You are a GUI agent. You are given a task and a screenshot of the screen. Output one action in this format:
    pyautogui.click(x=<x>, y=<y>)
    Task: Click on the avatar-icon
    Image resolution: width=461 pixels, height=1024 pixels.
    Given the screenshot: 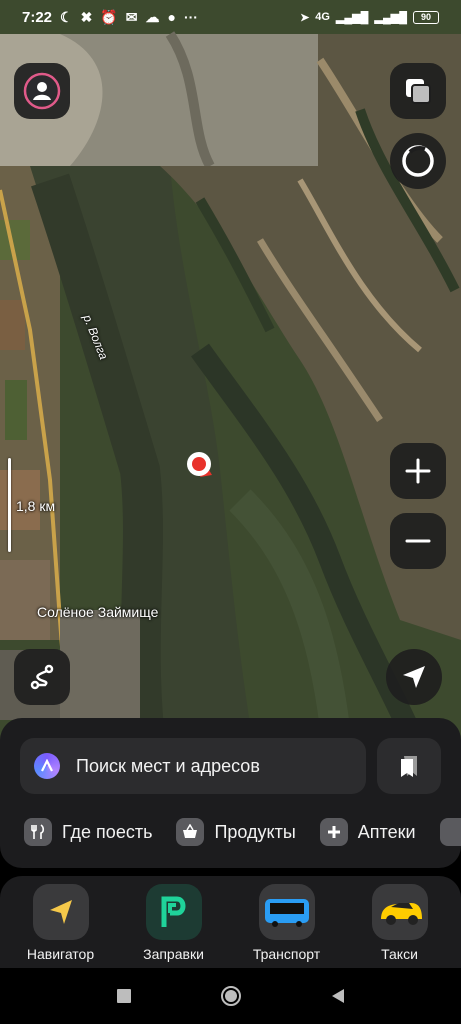 What is the action you would take?
    pyautogui.click(x=42, y=91)
    